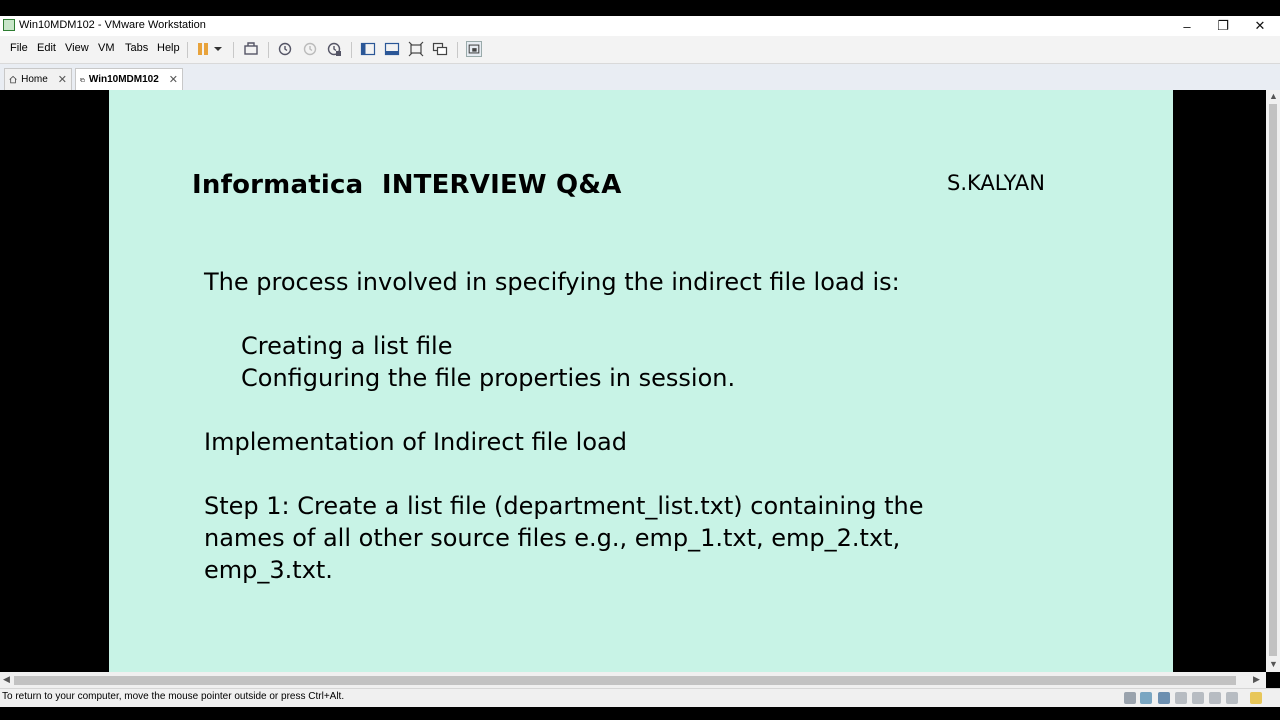  Describe the element at coordinates (251, 49) in the screenshot. I see `send-keys-icon` at that location.